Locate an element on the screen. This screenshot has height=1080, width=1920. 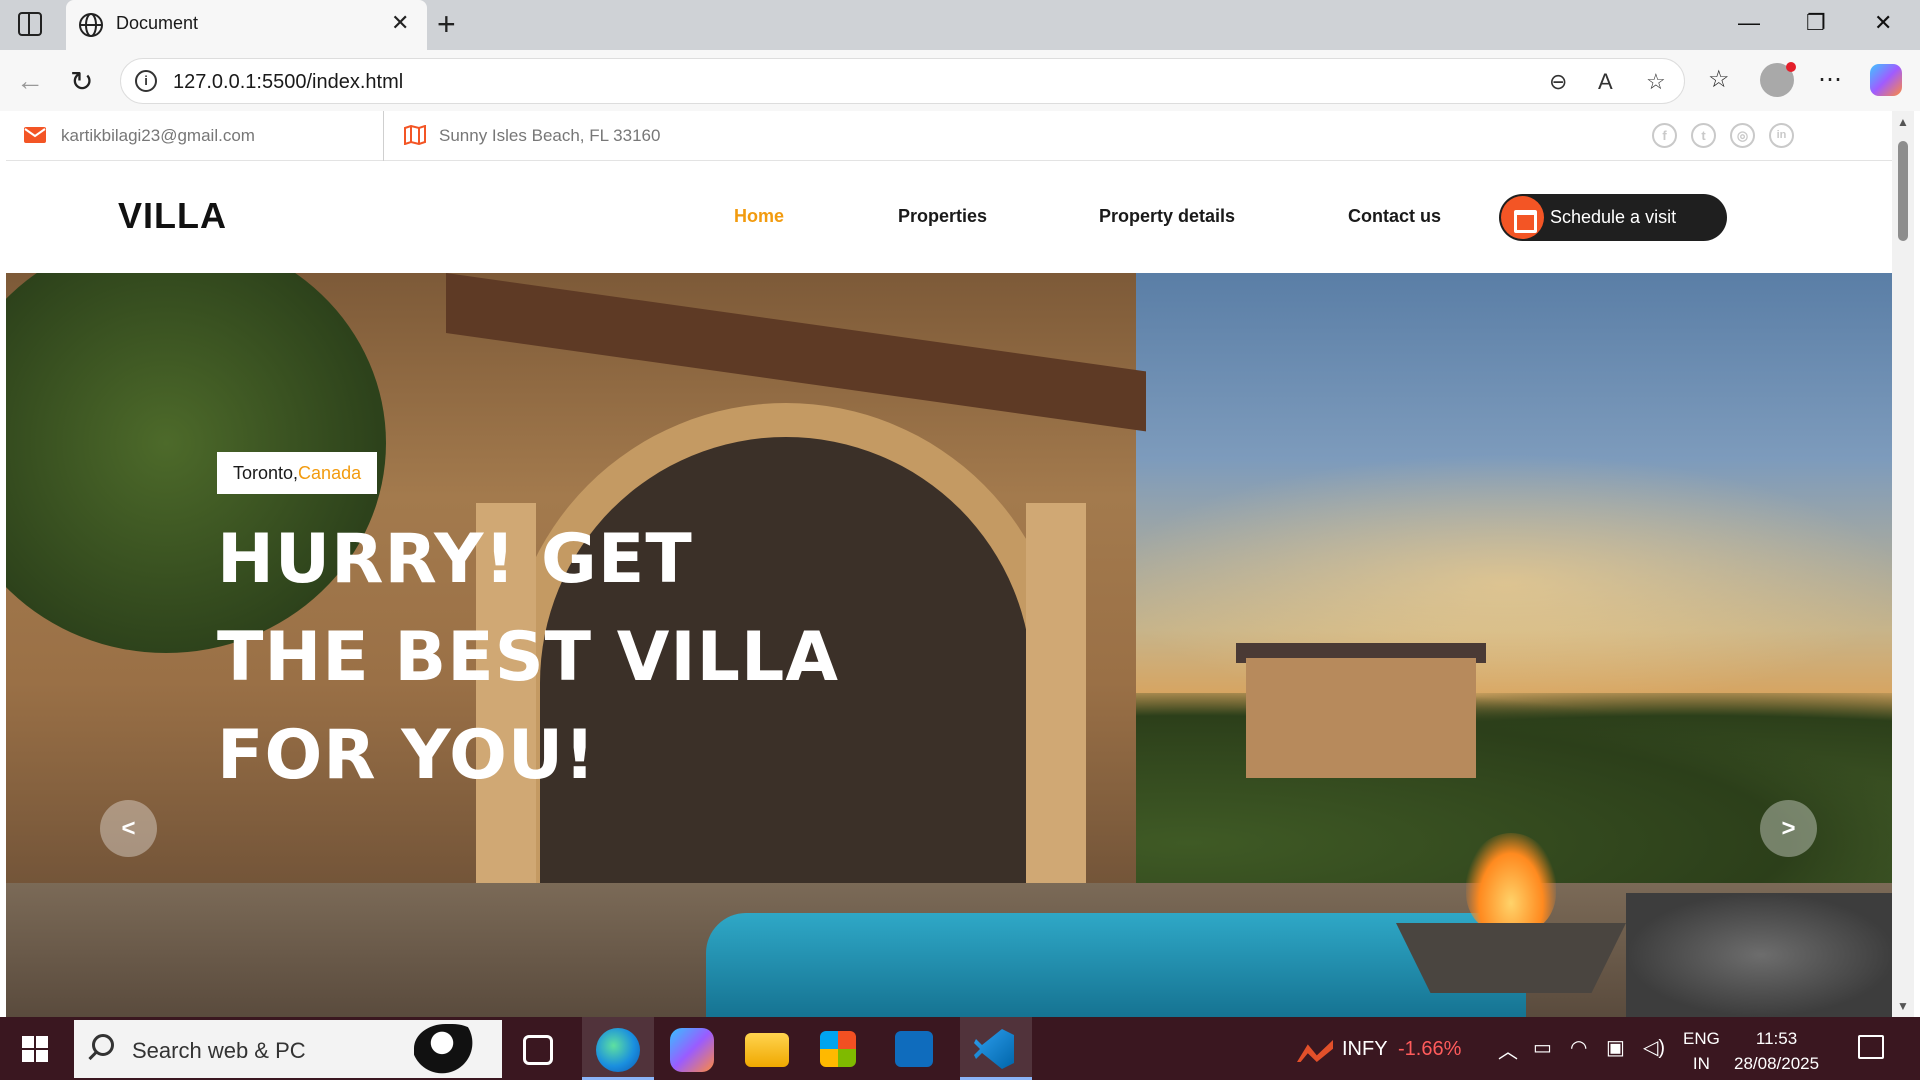
hero-title-line: HURRY! GET is located at coordinates (455, 559).